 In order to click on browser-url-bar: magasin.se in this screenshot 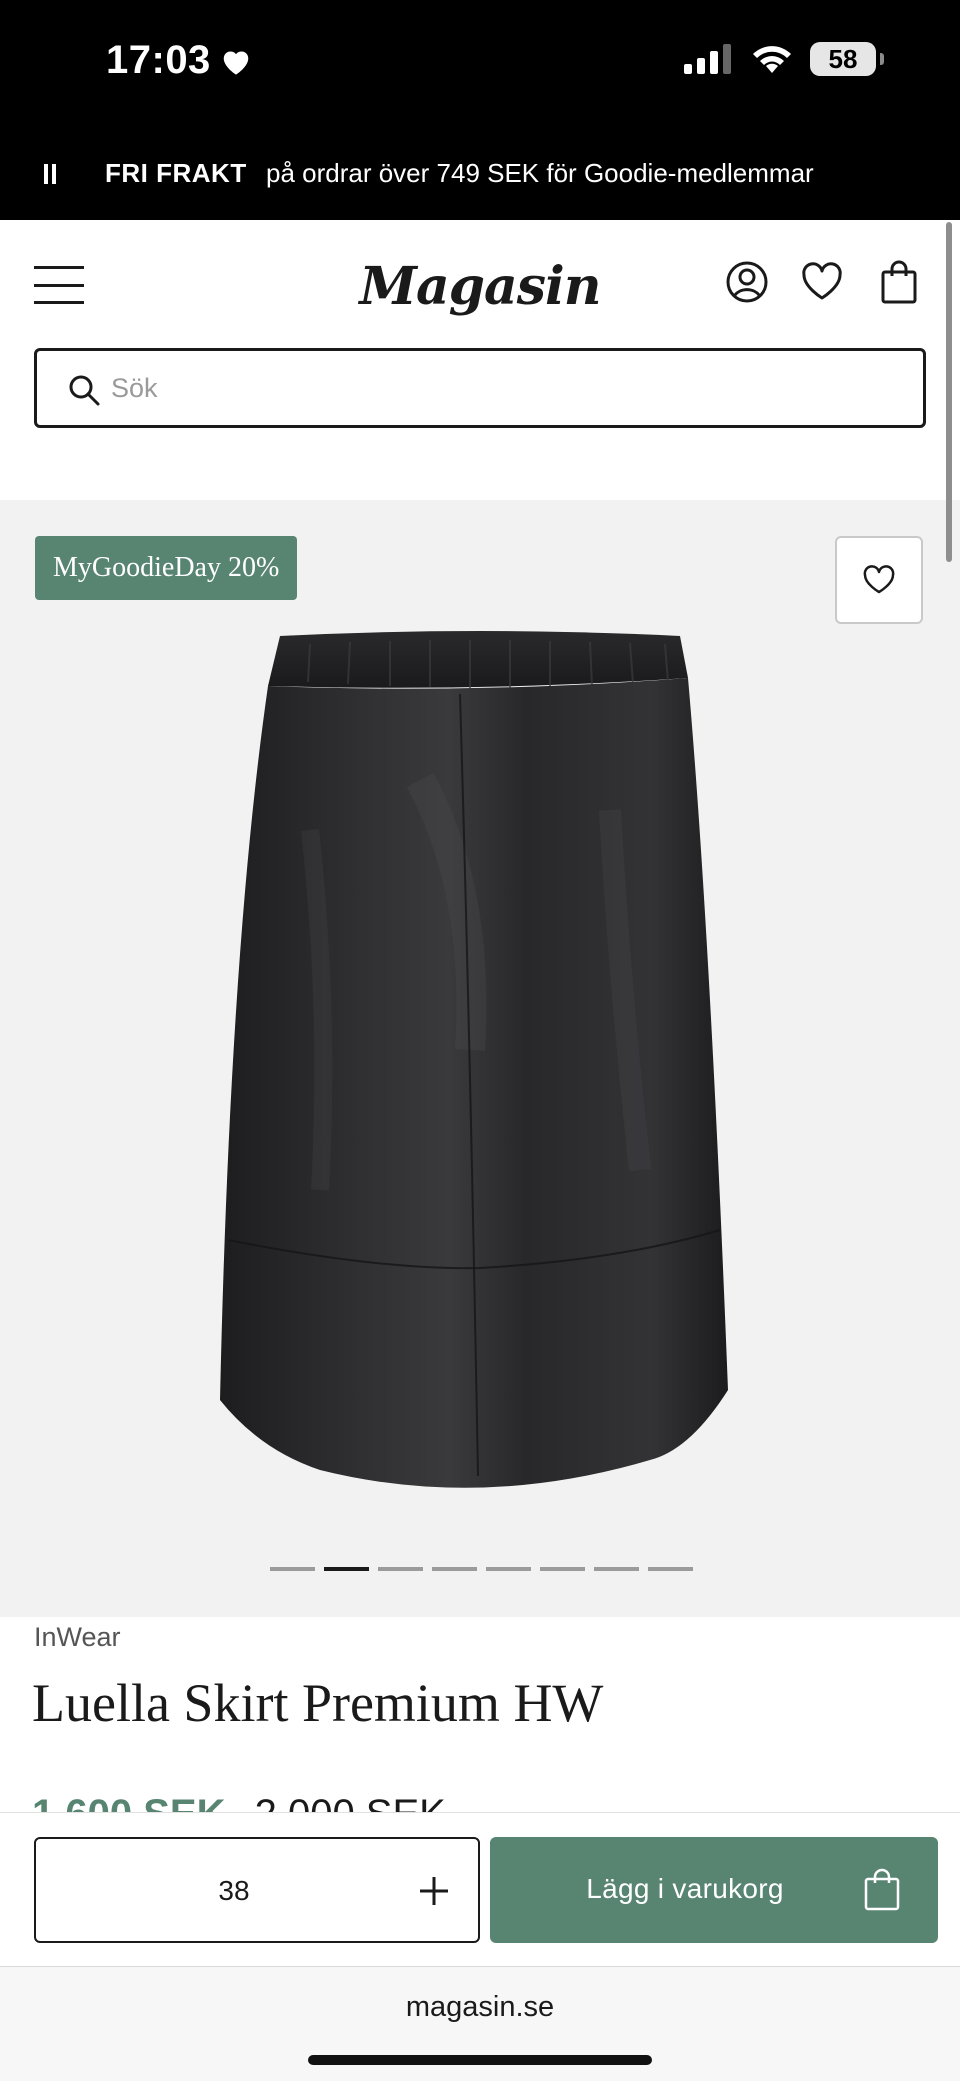, I will do `click(480, 2023)`.